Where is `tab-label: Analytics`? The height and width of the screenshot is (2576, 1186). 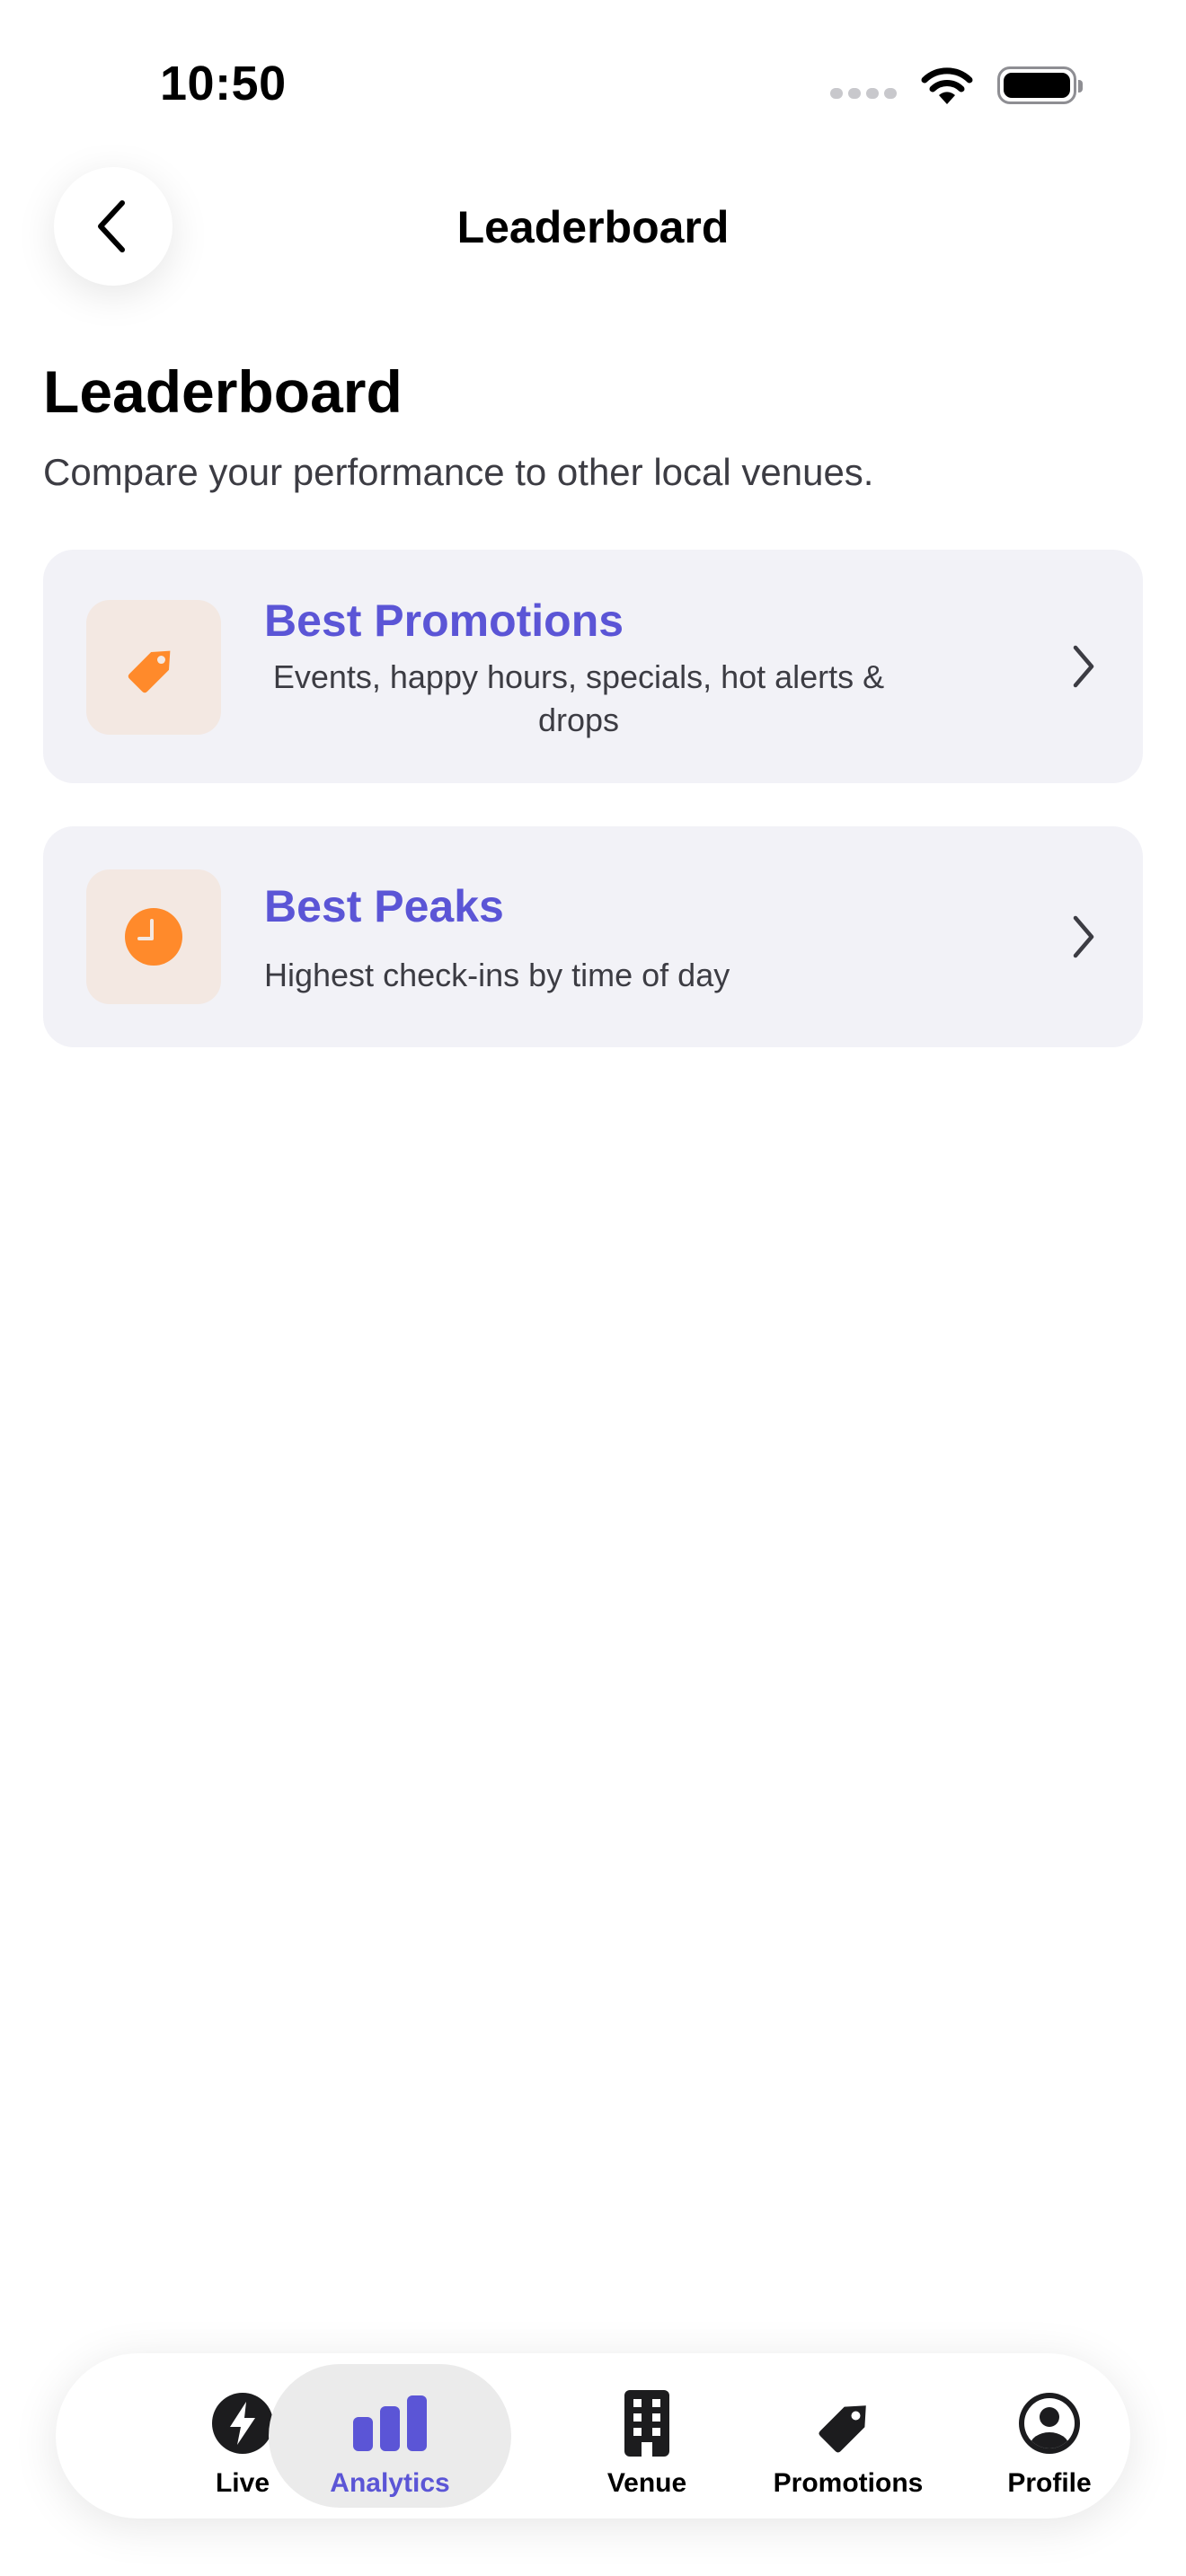
tab-label: Analytics is located at coordinates (390, 2483).